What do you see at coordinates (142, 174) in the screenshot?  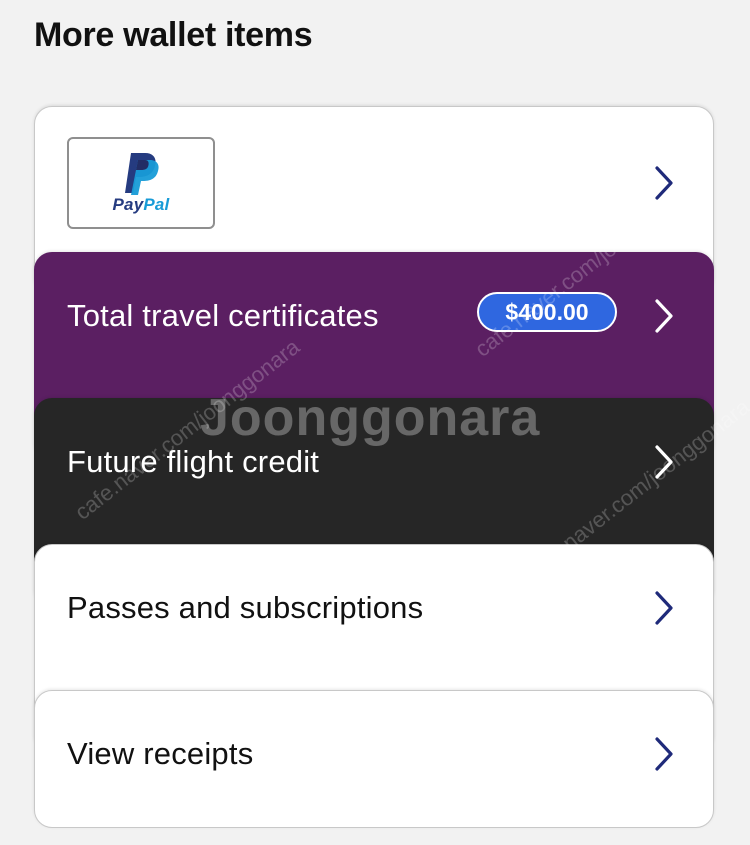 I see `paypal-icon` at bounding box center [142, 174].